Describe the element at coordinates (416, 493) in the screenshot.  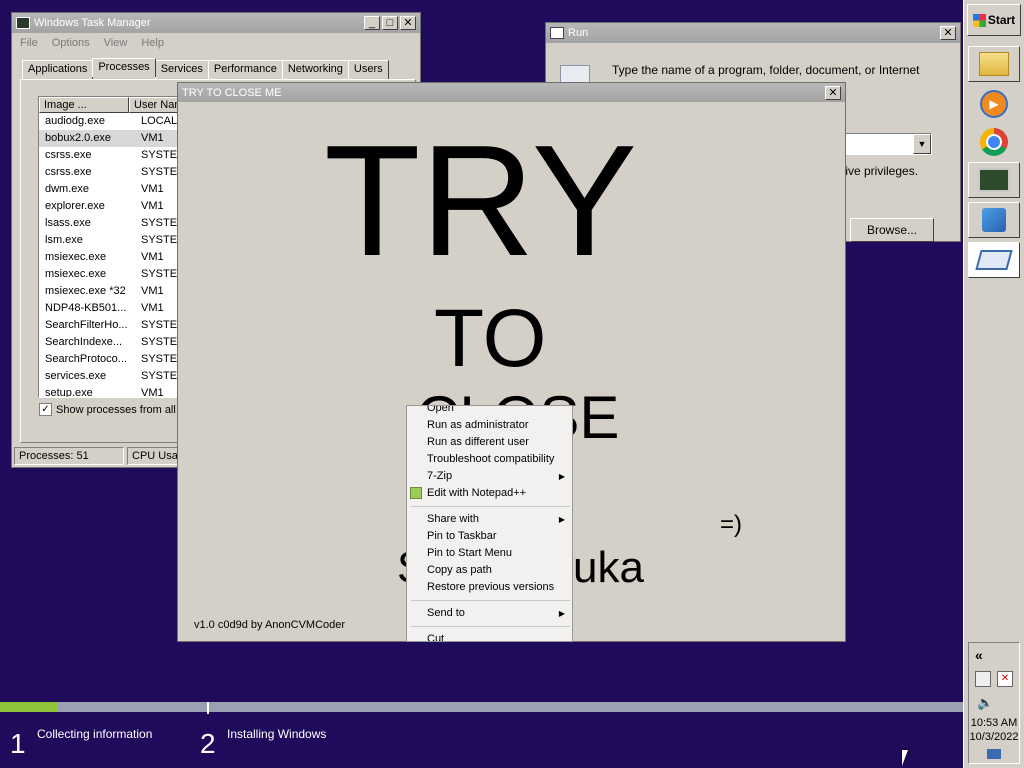
I see `notepad-plus-plus-icon` at that location.